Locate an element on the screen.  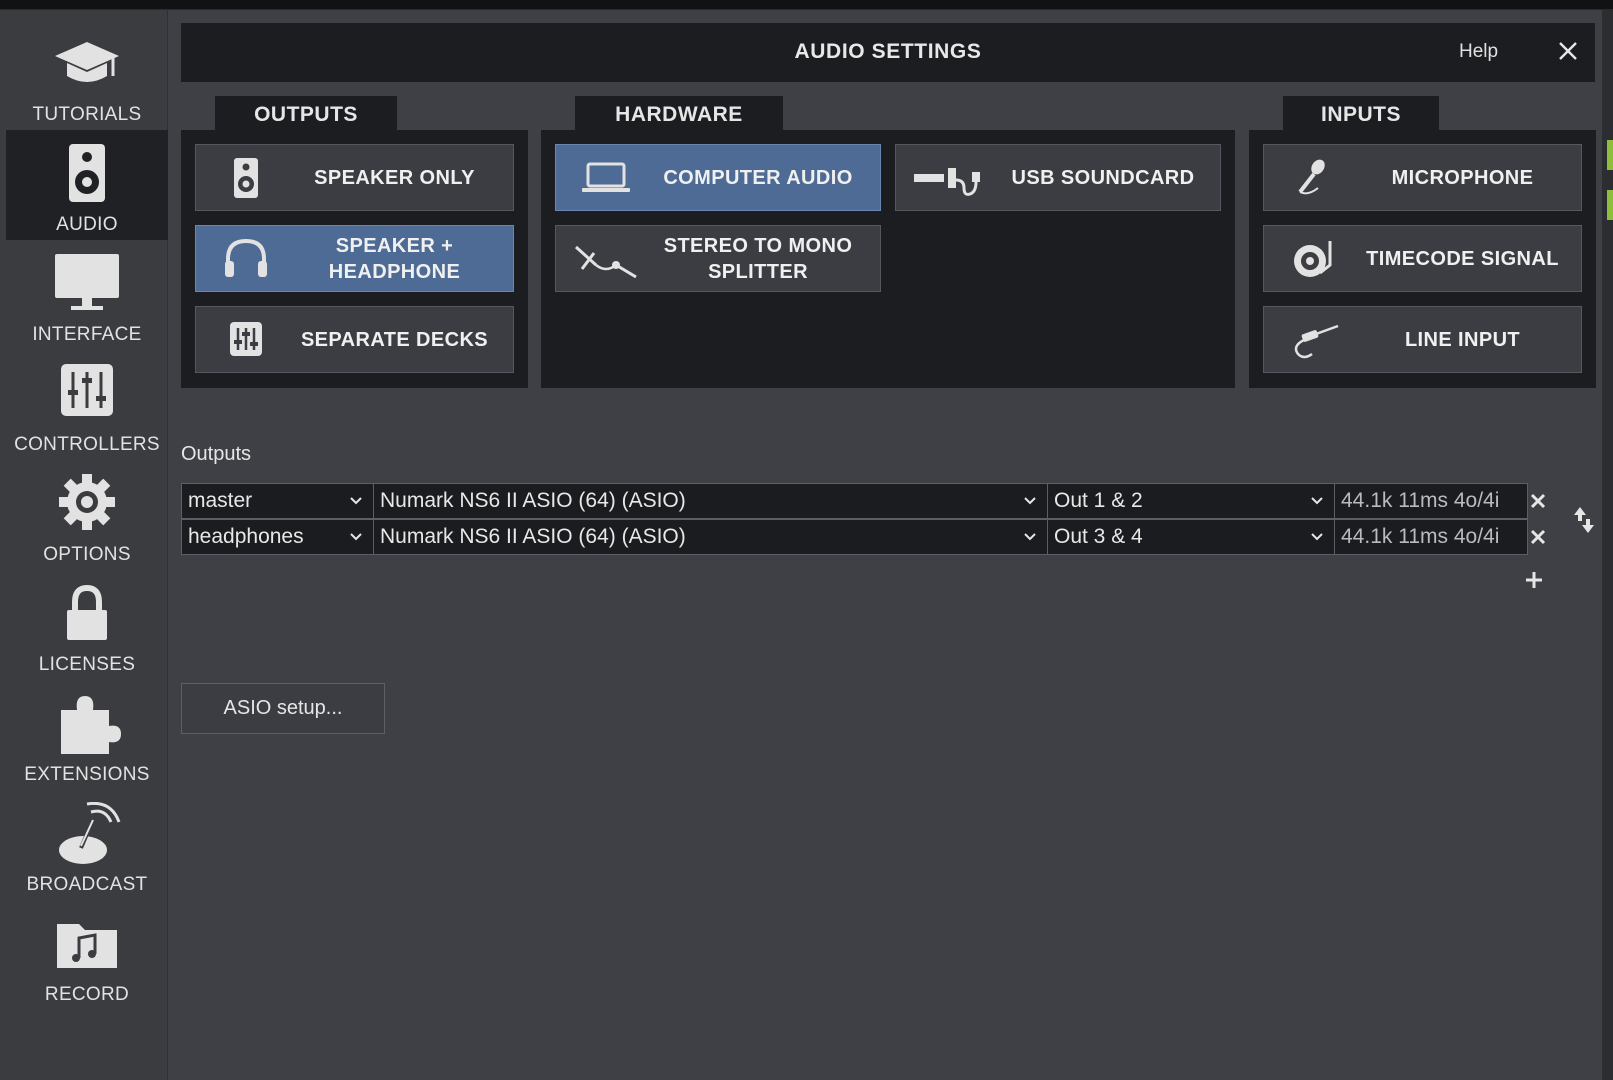
sidebar-item-label: INTERFACE is located at coordinates (87, 334).